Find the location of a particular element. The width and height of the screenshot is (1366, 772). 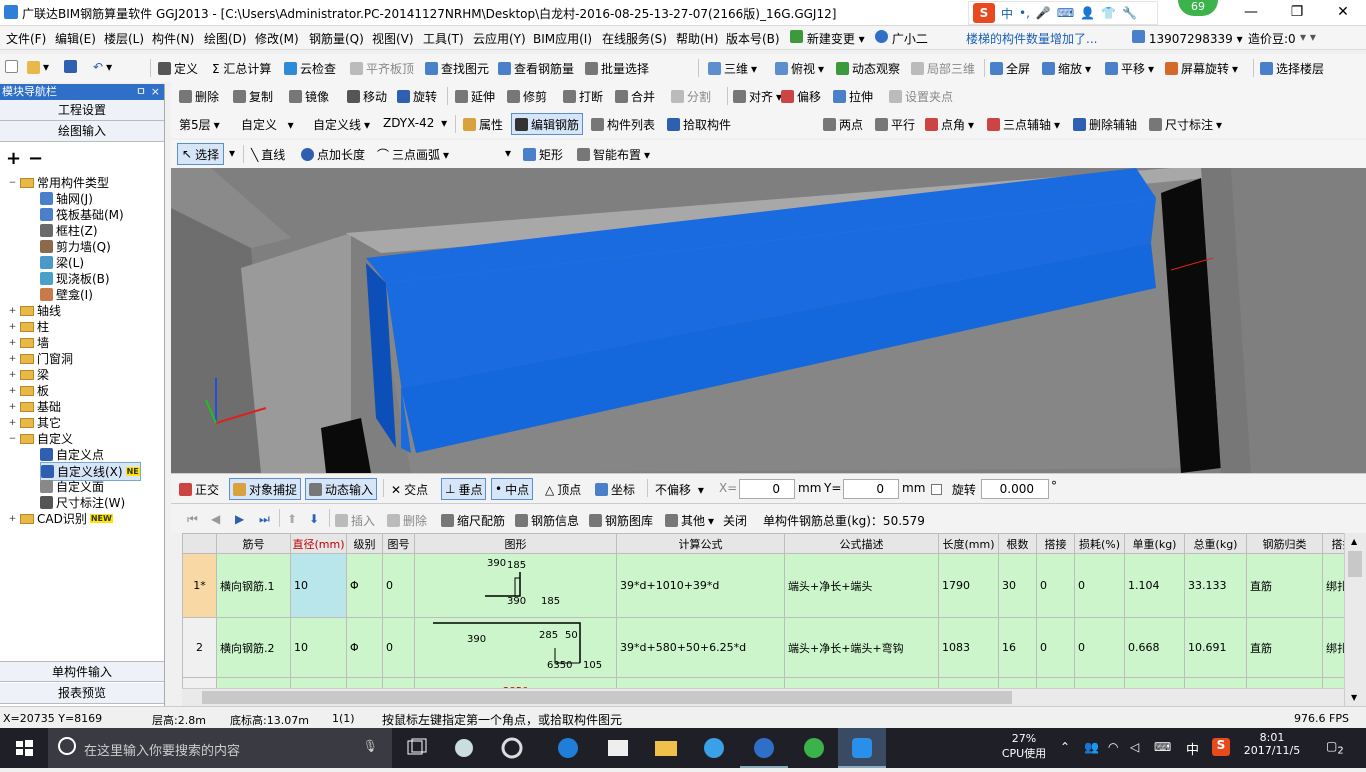

cell-shape: 390 185 390 185 is located at coordinates (515, 585).